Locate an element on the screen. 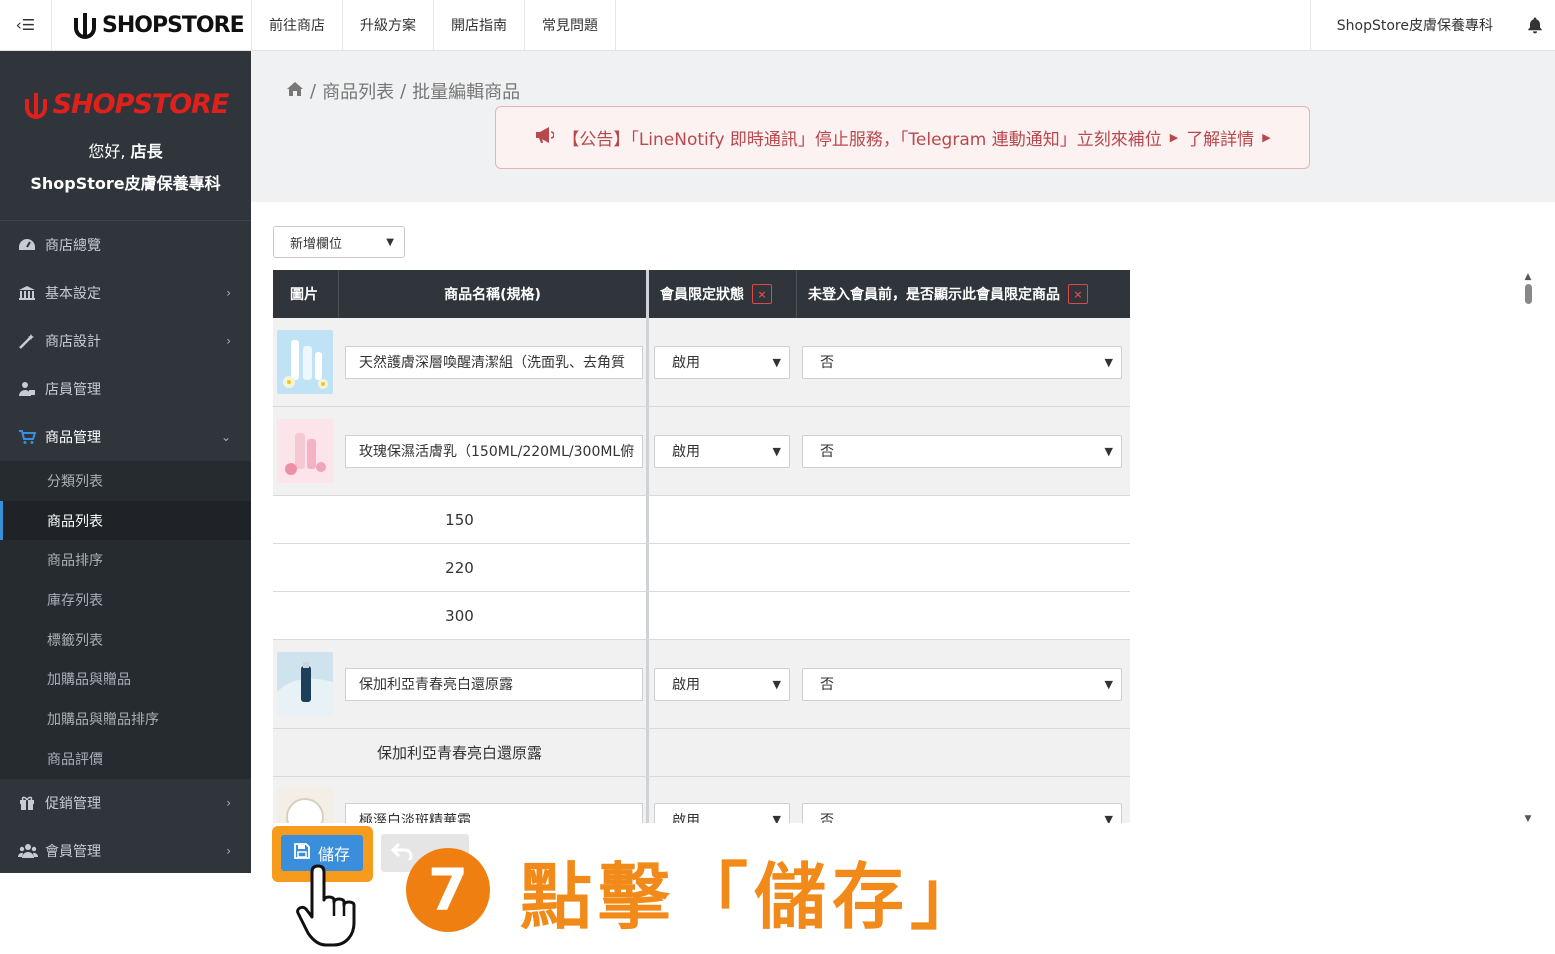 The height and width of the screenshot is (954, 1555). sidebar-item-promotion-management: 促銷管理 › is located at coordinates (125, 803).